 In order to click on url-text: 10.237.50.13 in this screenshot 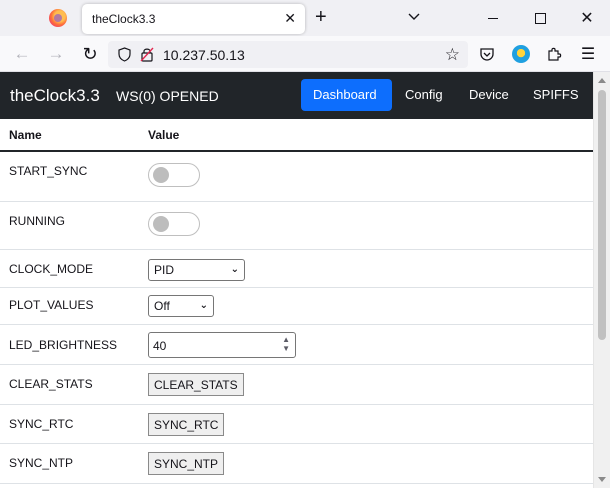, I will do `click(204, 55)`.